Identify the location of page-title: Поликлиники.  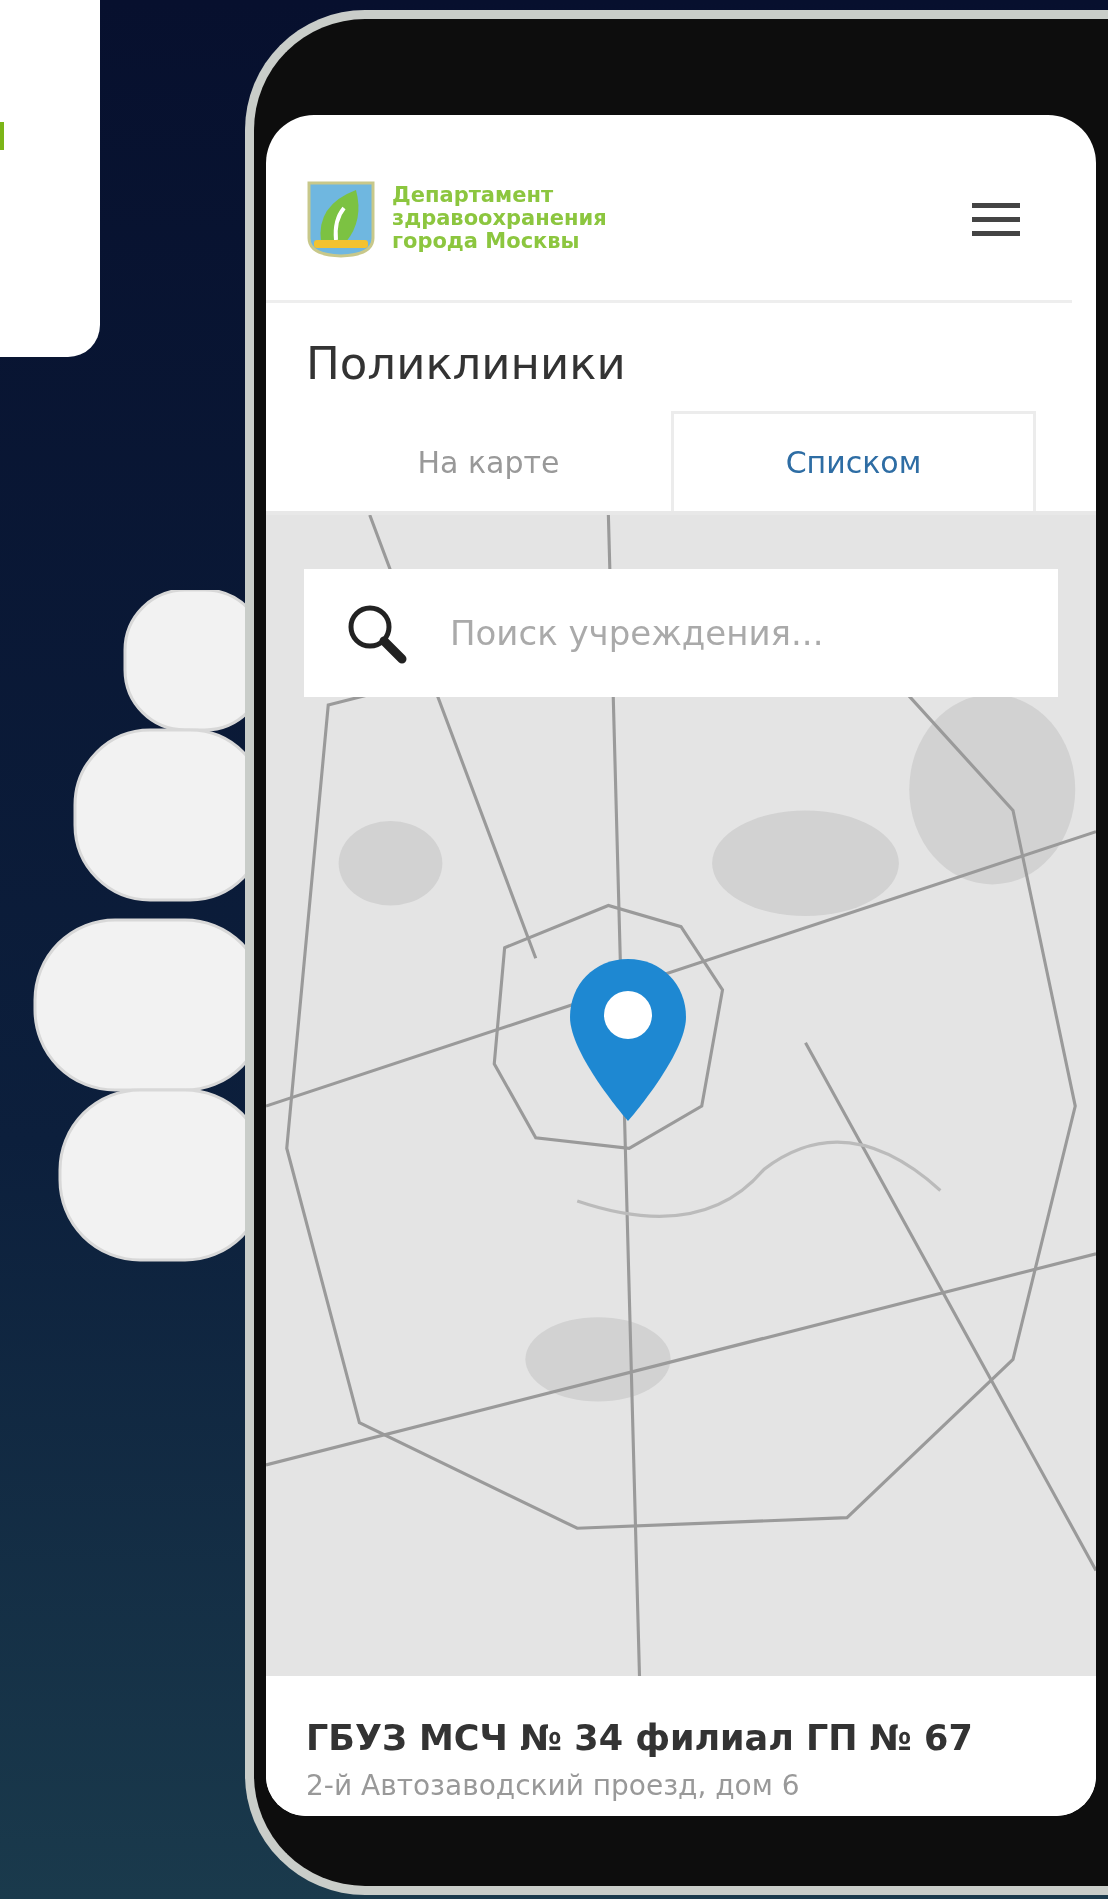
(466, 364).